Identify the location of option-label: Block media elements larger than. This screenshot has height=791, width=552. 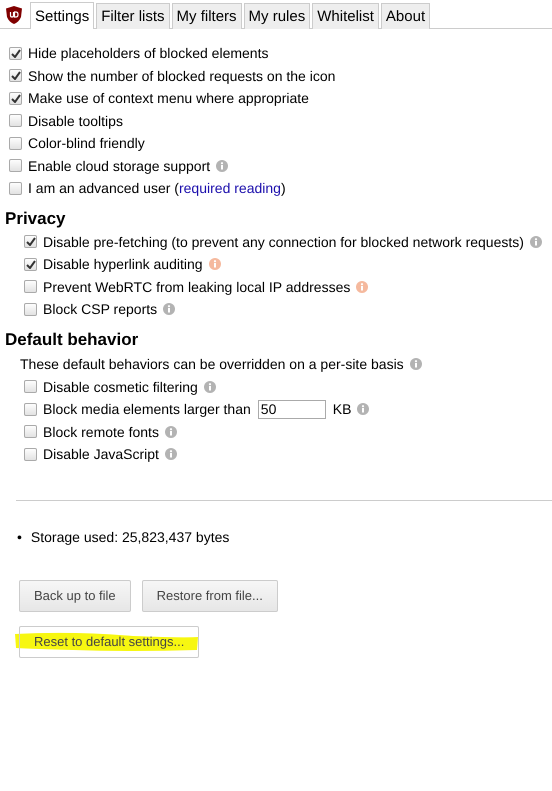
(147, 409).